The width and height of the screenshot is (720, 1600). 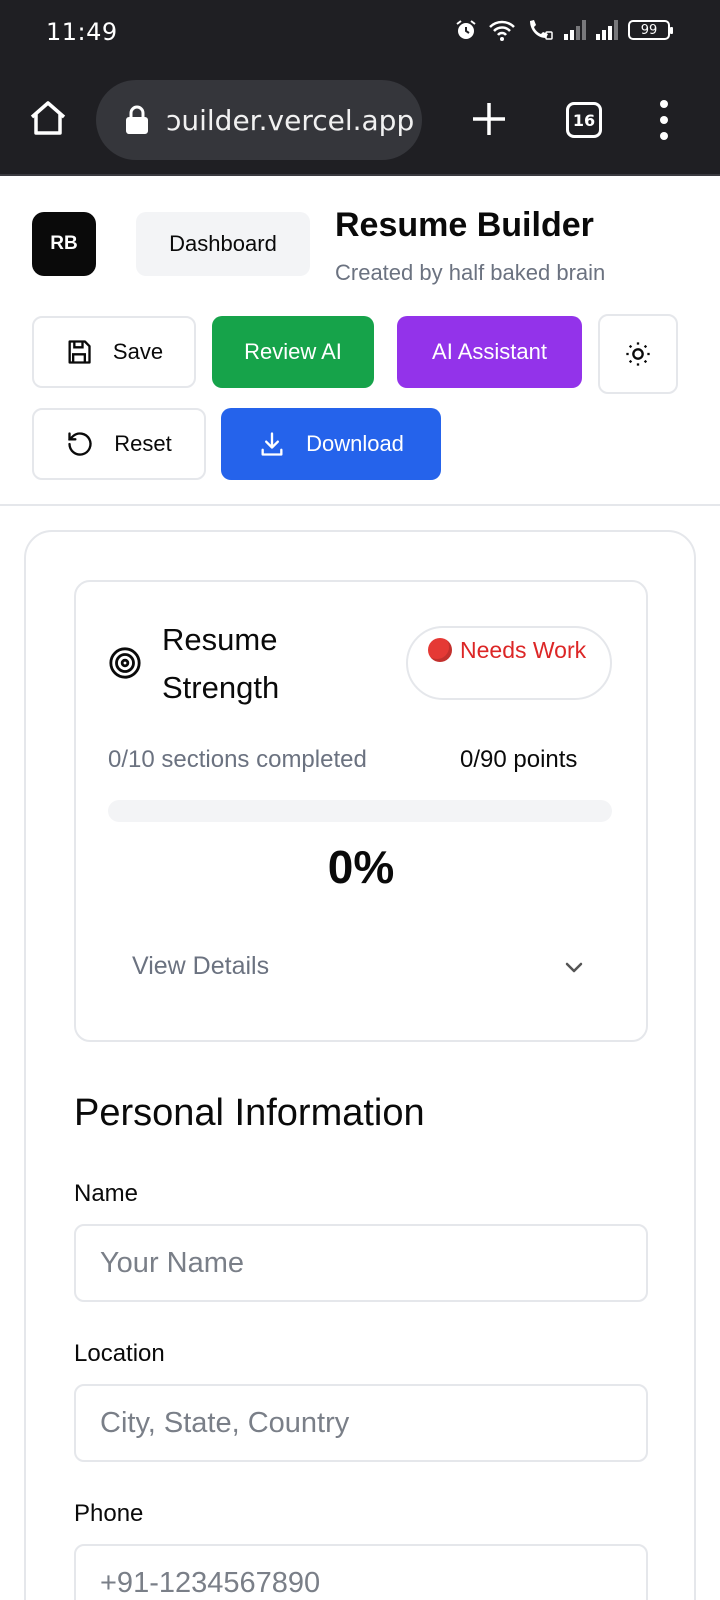 I want to click on reset-button: Reset, so click(x=119, y=444).